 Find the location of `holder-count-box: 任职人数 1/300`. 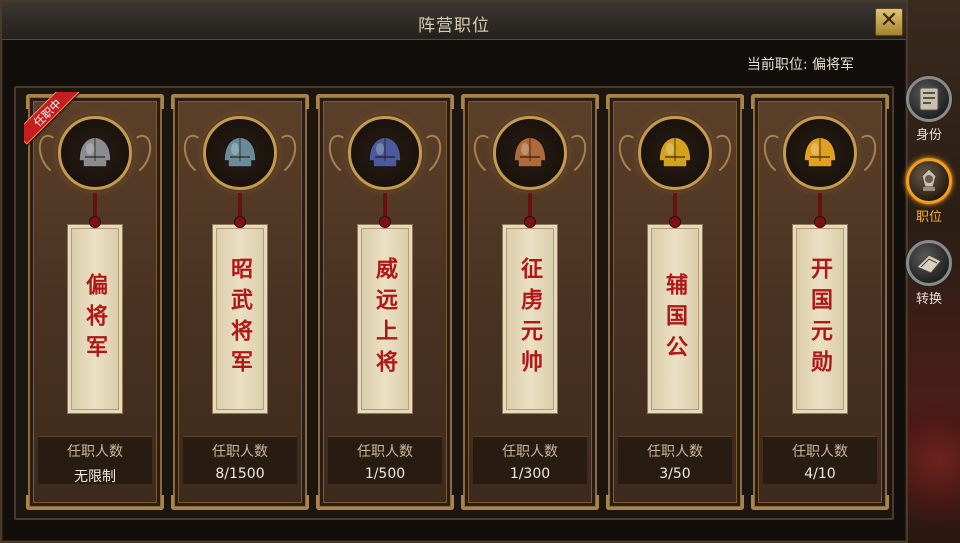

holder-count-box: 任职人数 1/300 is located at coordinates (530, 460).